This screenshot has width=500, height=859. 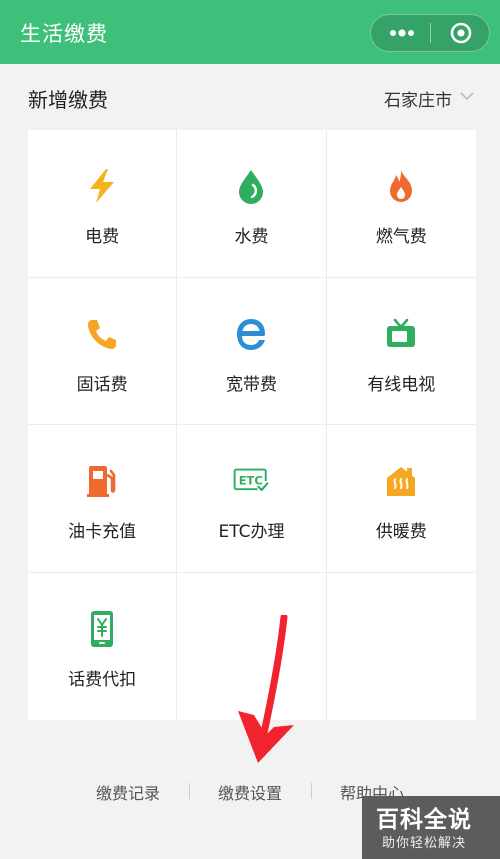 I want to click on lightning-icon, so click(x=102, y=186).